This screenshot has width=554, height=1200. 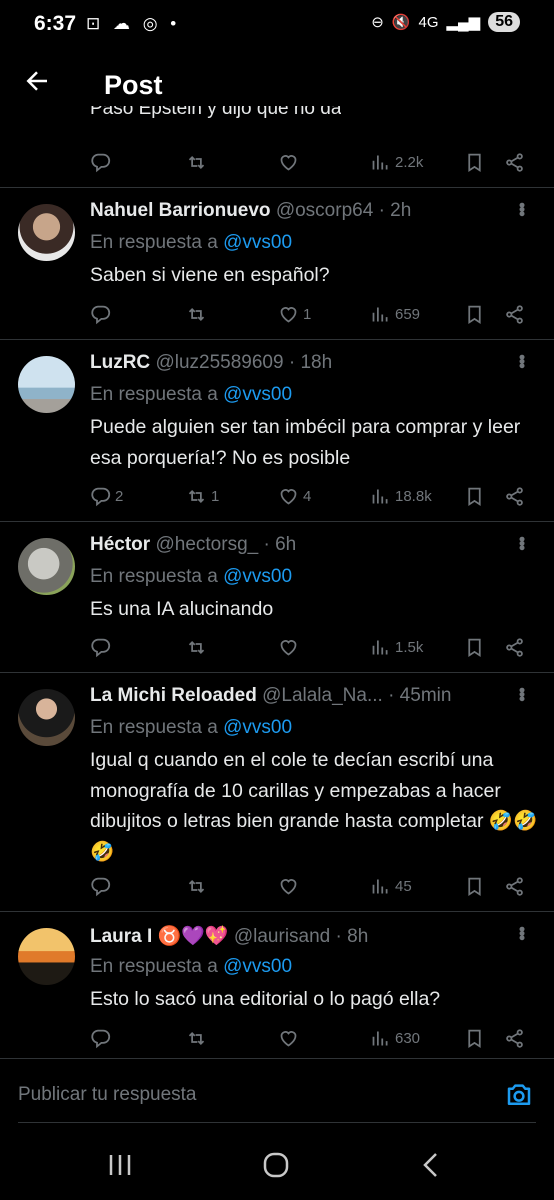 I want to click on like-count: 1, so click(x=307, y=314).